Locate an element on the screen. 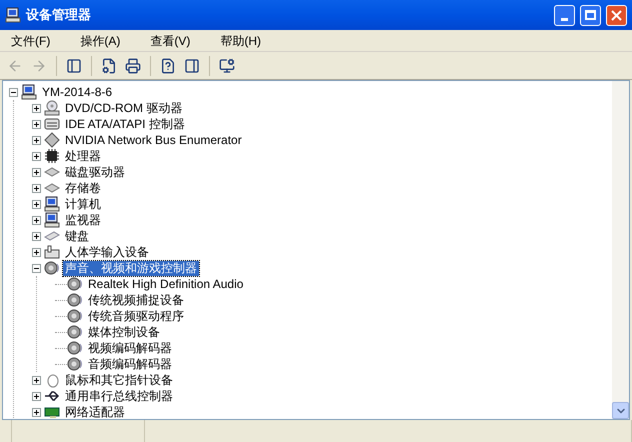 This screenshot has height=442, width=632. input-device-icon is located at coordinates (52, 252).